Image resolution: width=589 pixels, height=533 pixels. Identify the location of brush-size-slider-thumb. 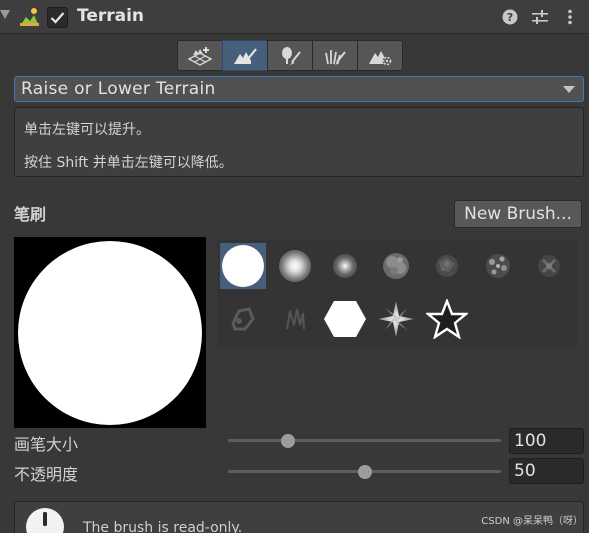
(288, 441).